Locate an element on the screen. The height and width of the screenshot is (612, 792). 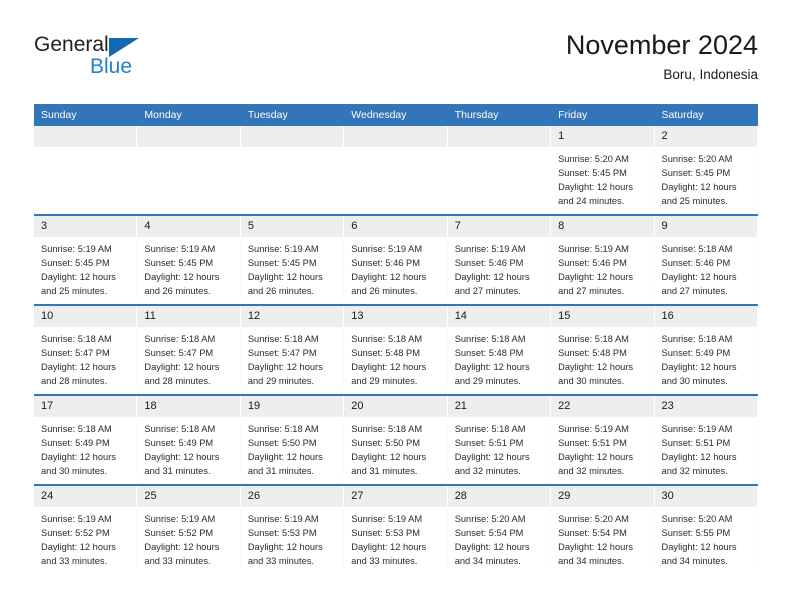
daylight-text: Daylight: 12 hours and 34 minutes. is located at coordinates (492, 554).